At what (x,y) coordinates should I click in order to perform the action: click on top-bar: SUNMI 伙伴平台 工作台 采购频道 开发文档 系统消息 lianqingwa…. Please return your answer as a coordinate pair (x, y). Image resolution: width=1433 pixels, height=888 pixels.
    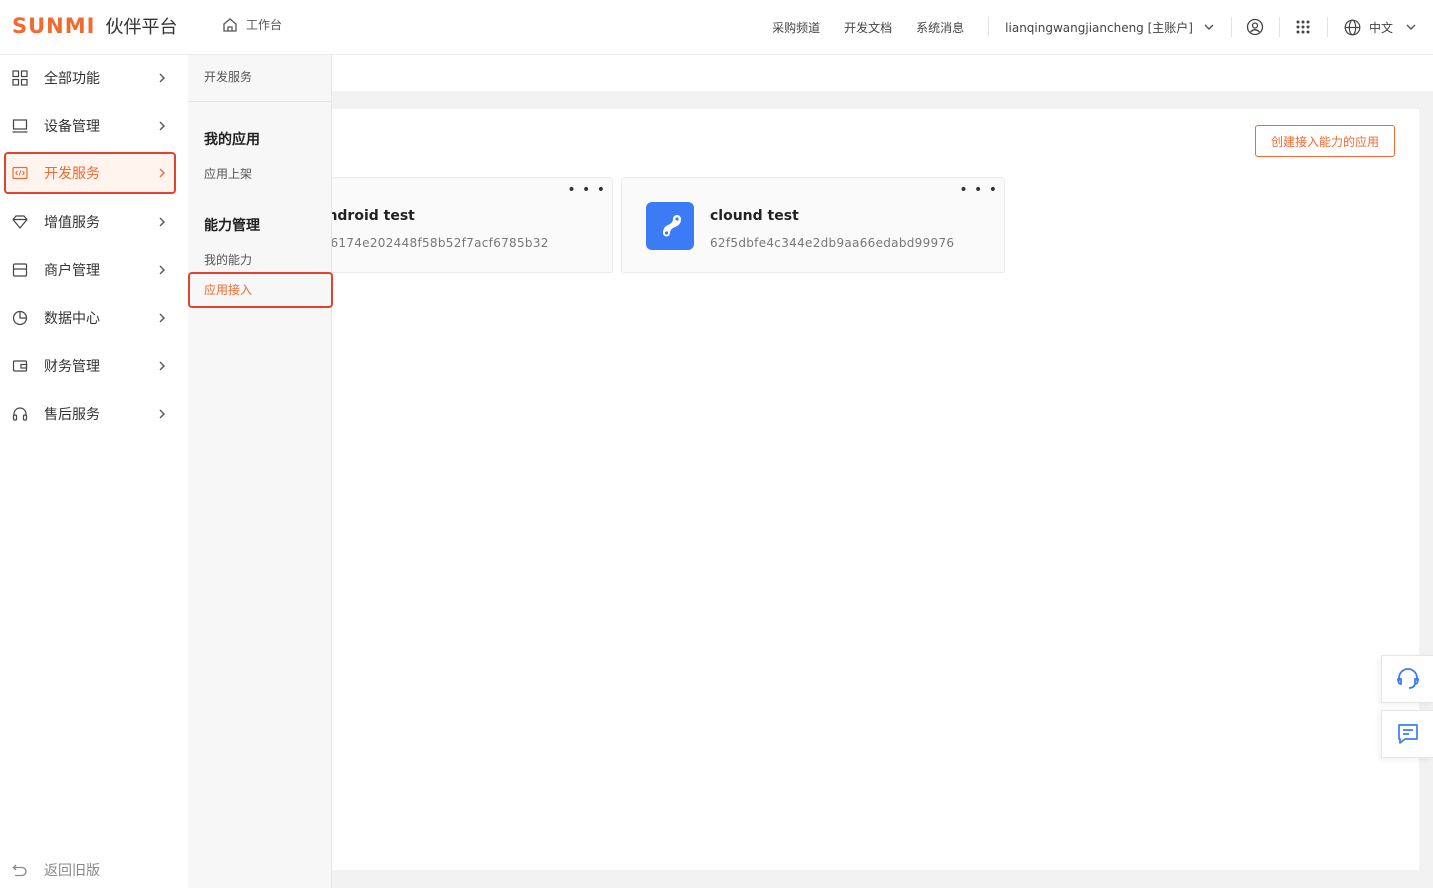
    Looking at the image, I should click on (716, 27).